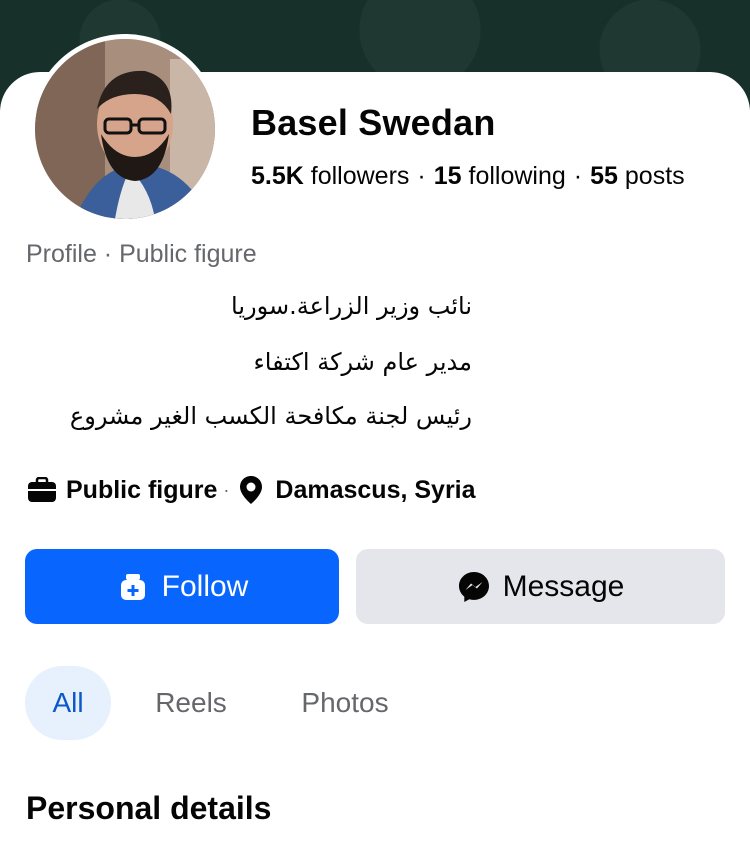 This screenshot has width=750, height=848. What do you see at coordinates (42, 490) in the screenshot?
I see `briefcase-icon` at bounding box center [42, 490].